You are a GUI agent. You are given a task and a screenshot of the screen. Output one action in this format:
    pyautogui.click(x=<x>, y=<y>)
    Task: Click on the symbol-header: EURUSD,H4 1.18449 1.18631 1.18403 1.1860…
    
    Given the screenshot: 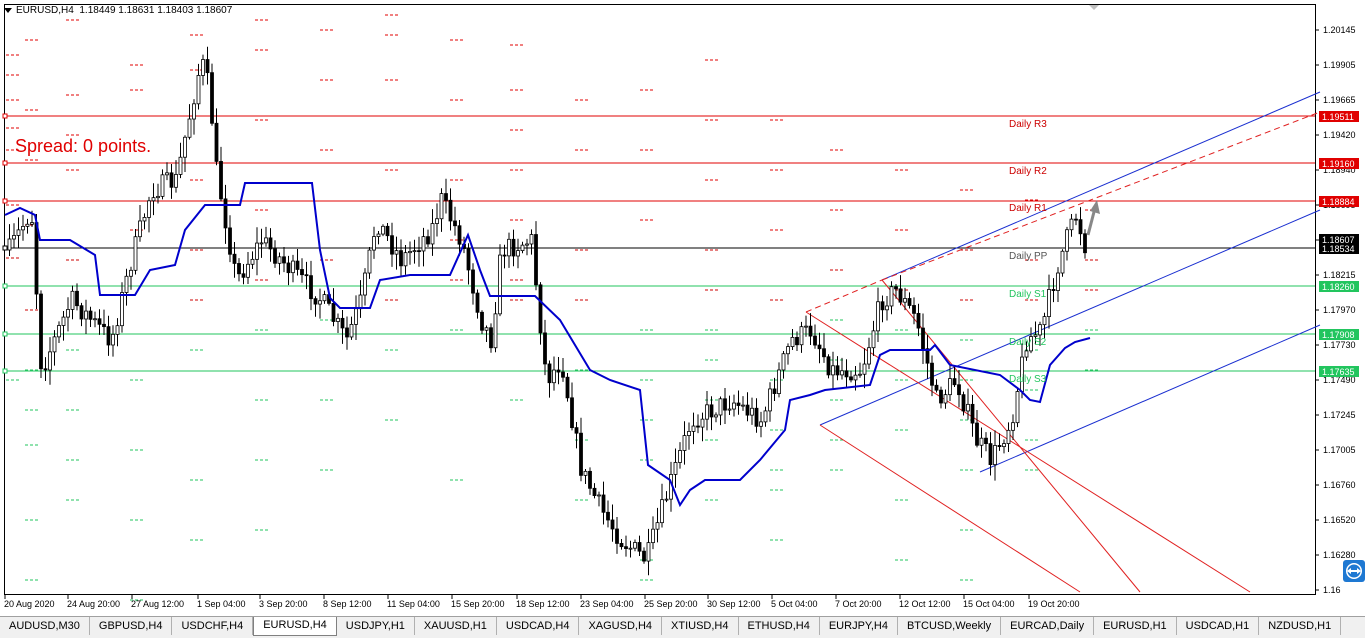 What is the action you would take?
    pyautogui.click(x=118, y=10)
    